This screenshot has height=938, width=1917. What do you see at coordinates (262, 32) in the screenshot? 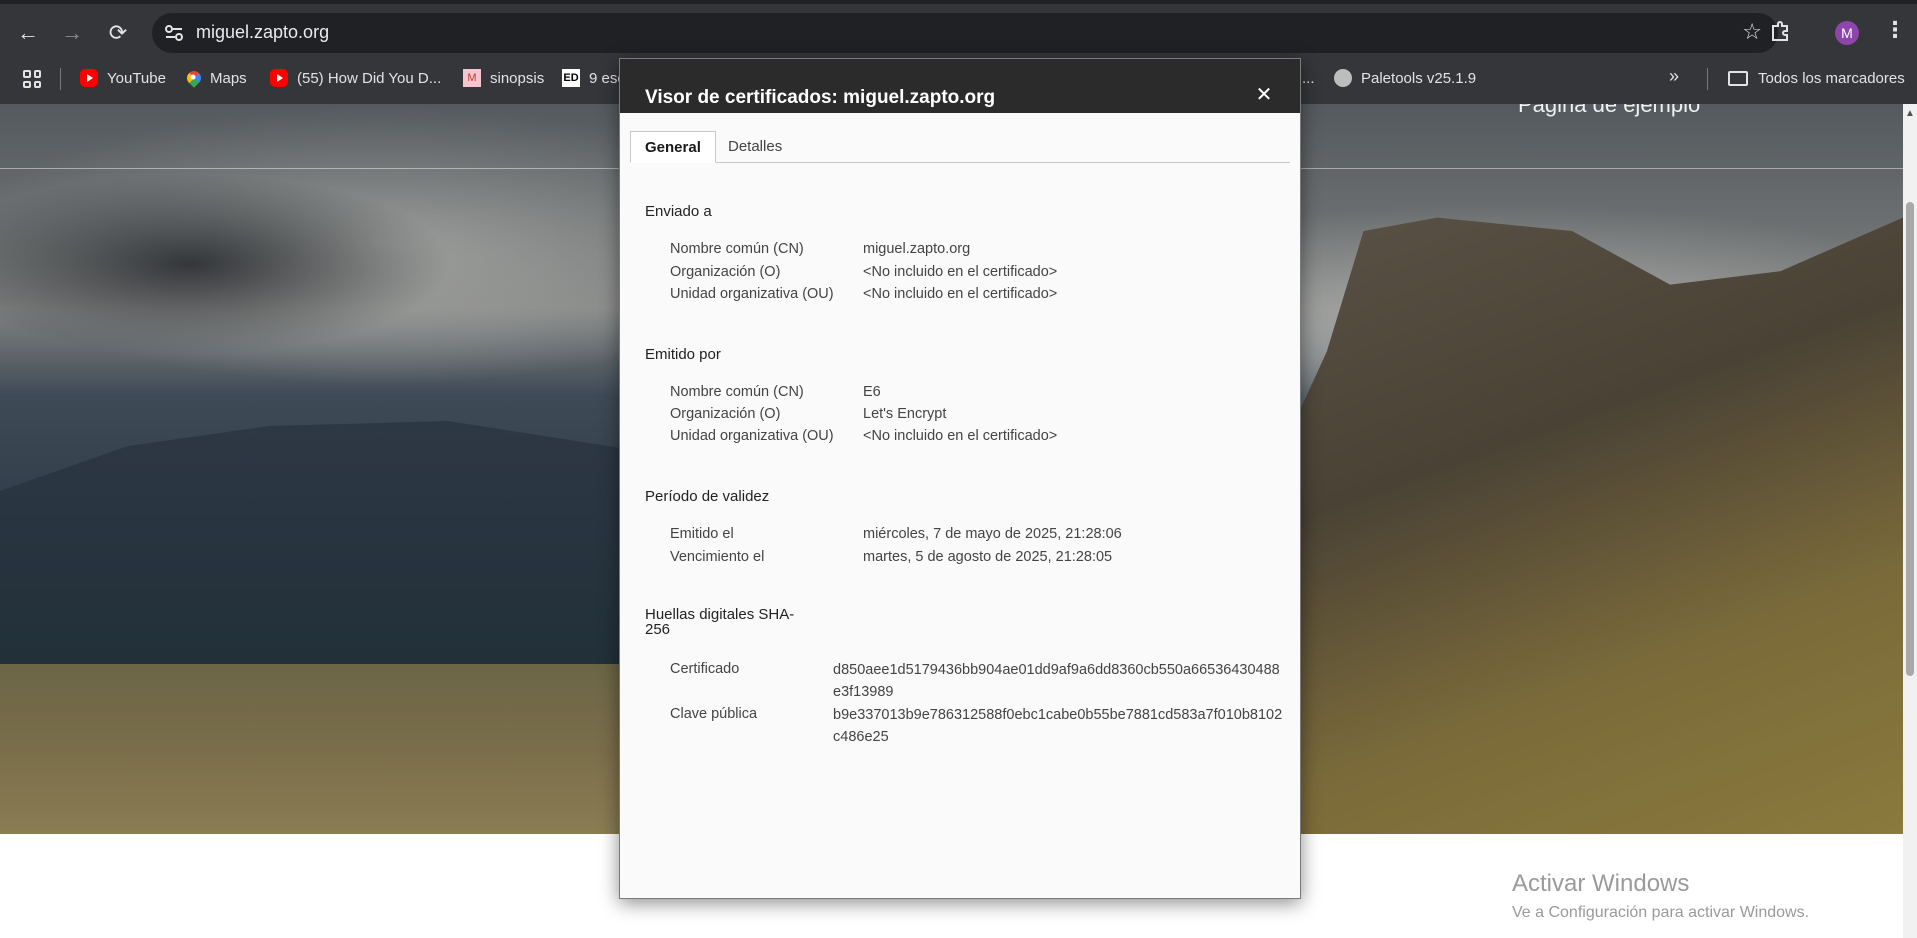
I see `url-text: miguel.zapto.org` at bounding box center [262, 32].